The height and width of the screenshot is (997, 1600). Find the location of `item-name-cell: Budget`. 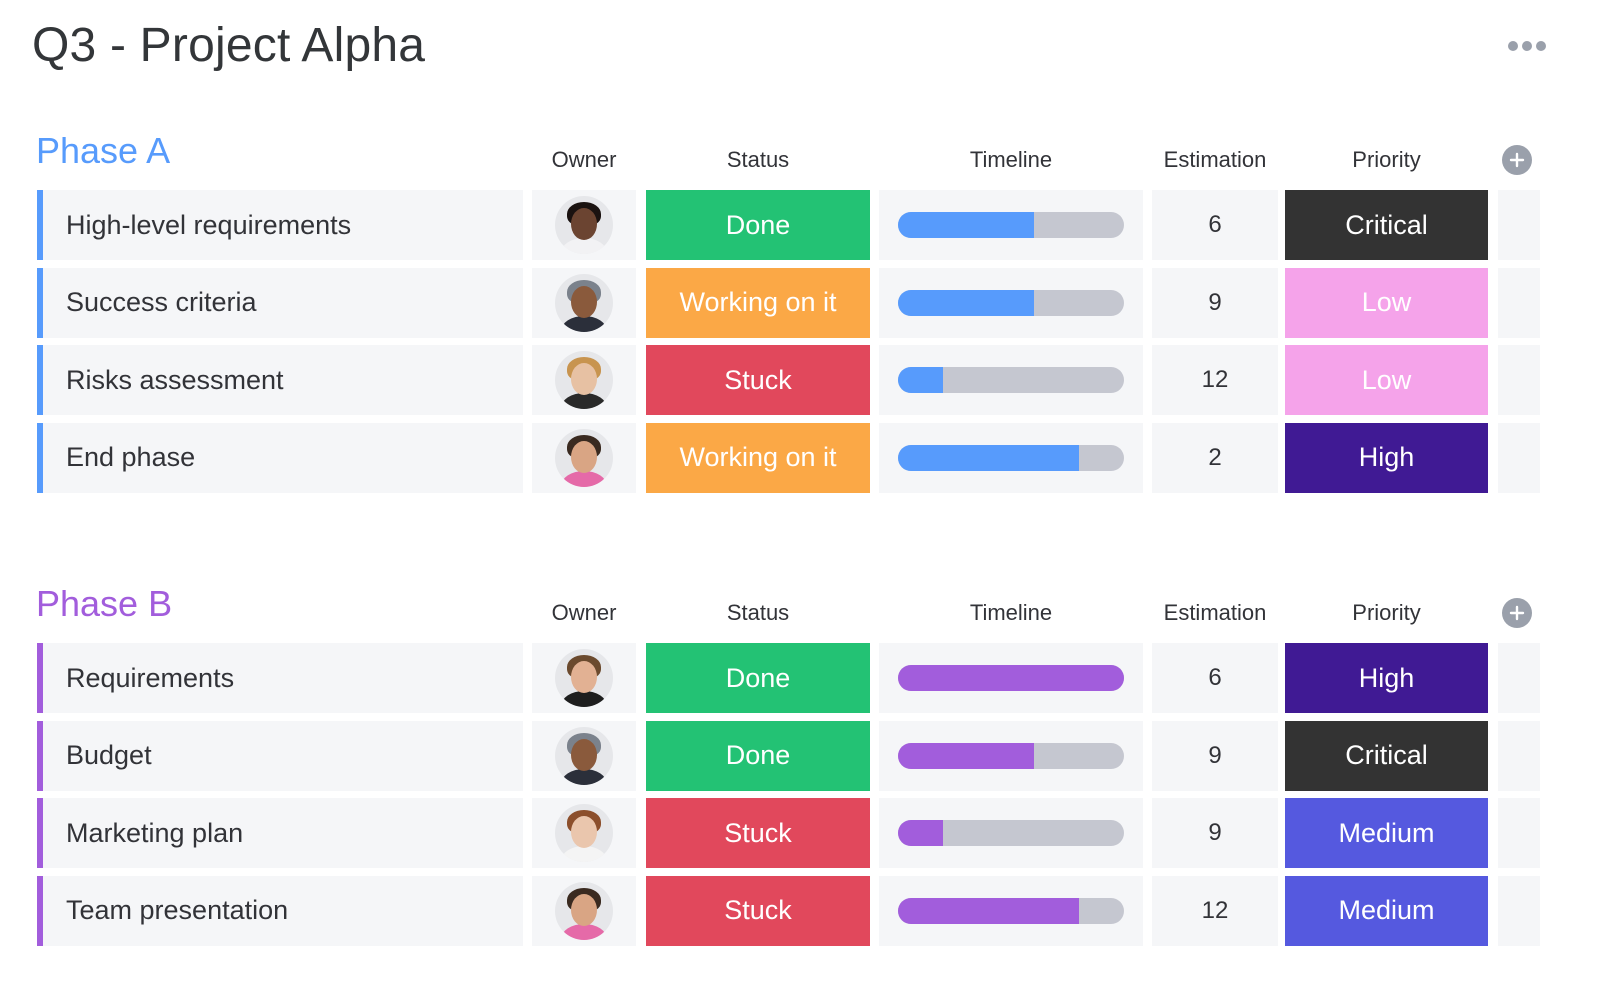

item-name-cell: Budget is located at coordinates (280, 755).